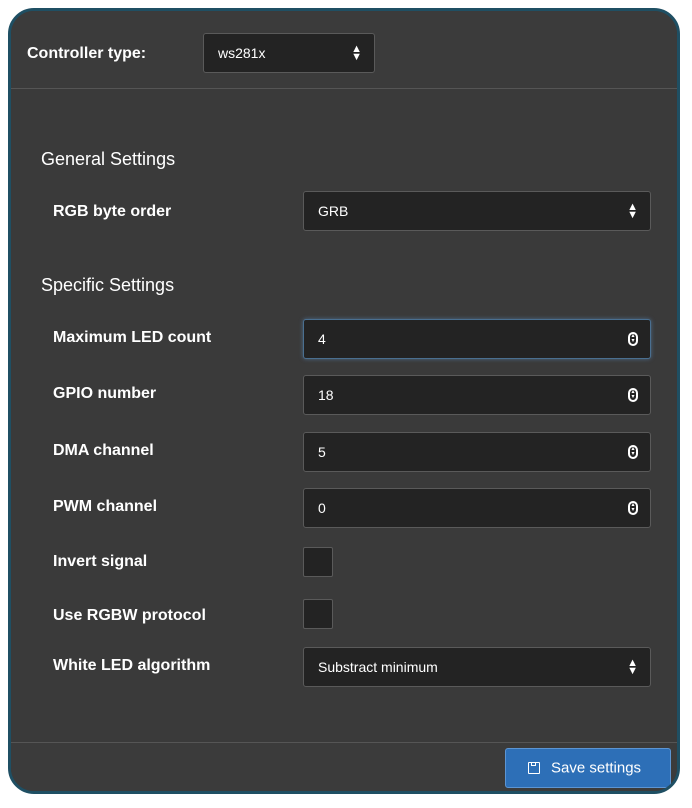 The image size is (692, 808). What do you see at coordinates (103, 450) in the screenshot?
I see `dma-channel-label: DMA channel` at bounding box center [103, 450].